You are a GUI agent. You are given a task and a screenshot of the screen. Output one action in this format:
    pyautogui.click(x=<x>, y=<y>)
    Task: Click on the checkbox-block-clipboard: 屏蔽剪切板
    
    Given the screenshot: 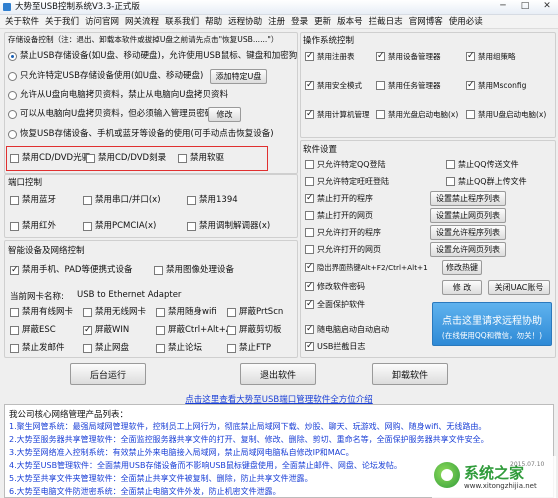 What is the action you would take?
    pyautogui.click(x=254, y=330)
    